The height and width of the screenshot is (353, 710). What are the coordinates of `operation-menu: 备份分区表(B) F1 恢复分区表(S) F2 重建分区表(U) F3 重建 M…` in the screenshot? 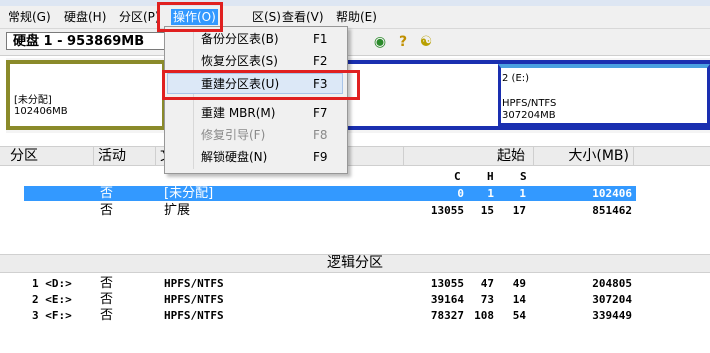 It's located at (256, 100).